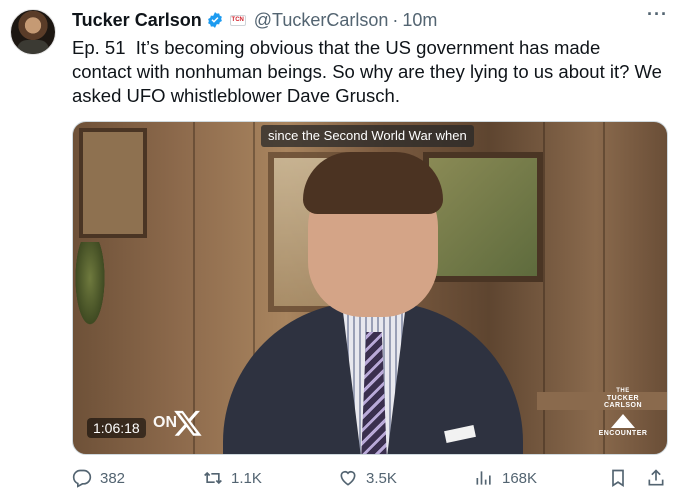  Describe the element at coordinates (520, 478) in the screenshot. I see `view-count: 168K` at that location.